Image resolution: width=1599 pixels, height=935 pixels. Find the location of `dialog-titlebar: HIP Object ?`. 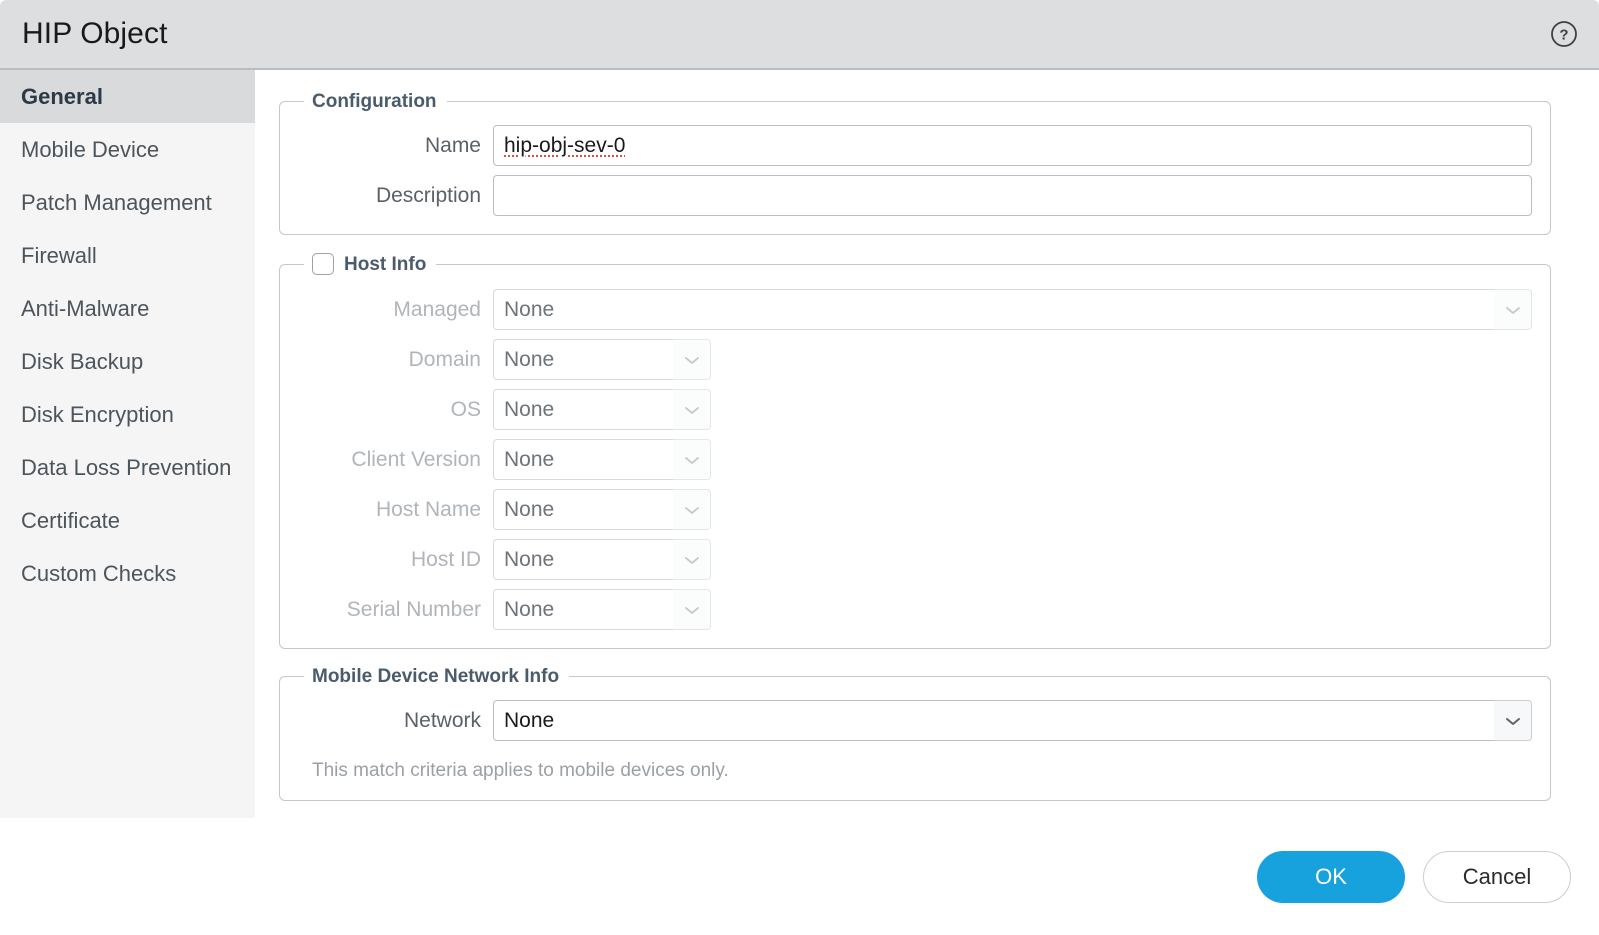

dialog-titlebar: HIP Object ? is located at coordinates (799, 35).